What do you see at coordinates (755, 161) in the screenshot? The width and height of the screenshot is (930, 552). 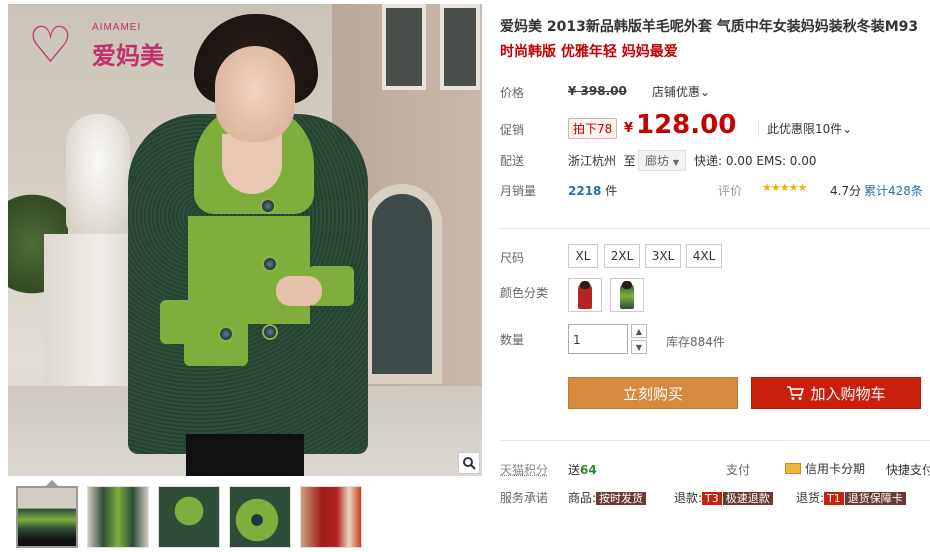 I see `shipping-fee: 快递: 0.00 EMS: 0.00` at bounding box center [755, 161].